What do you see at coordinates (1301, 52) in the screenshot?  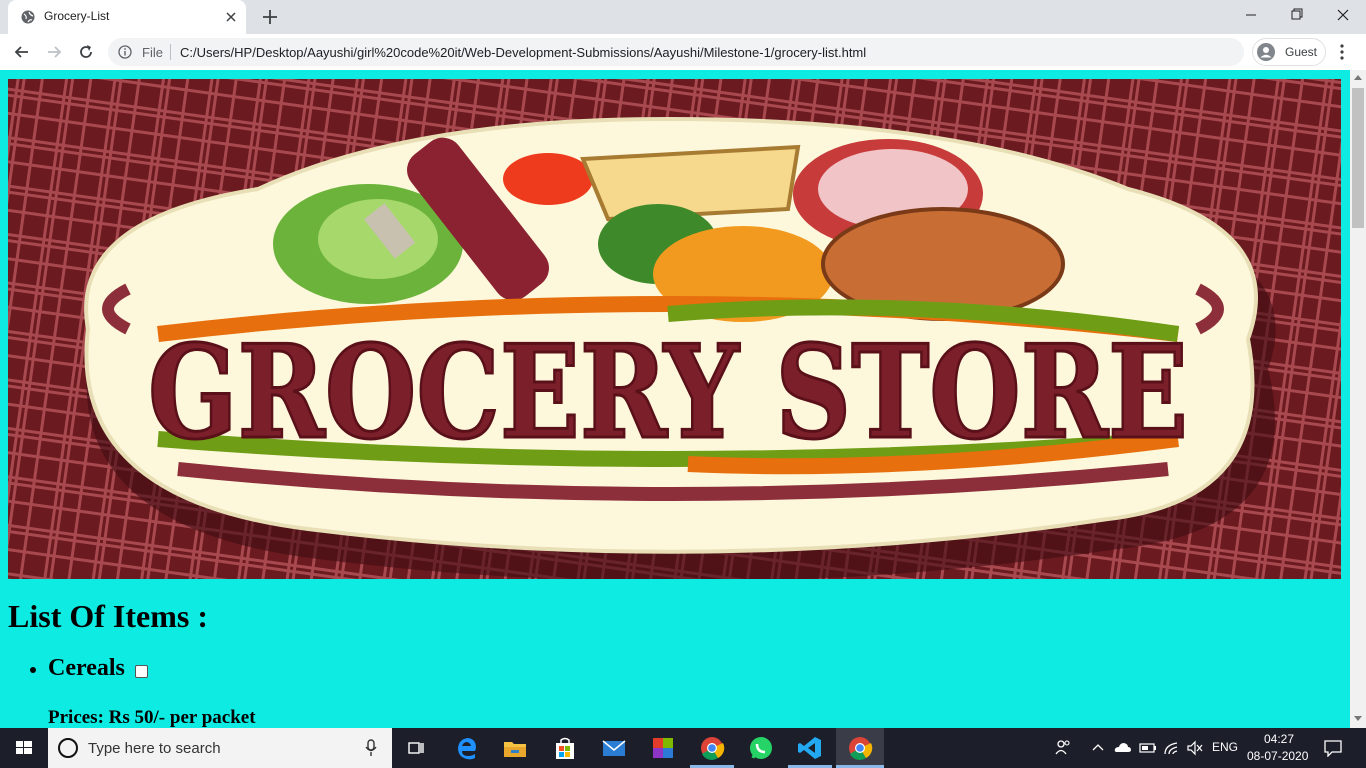 I see `profile-label: Guest` at bounding box center [1301, 52].